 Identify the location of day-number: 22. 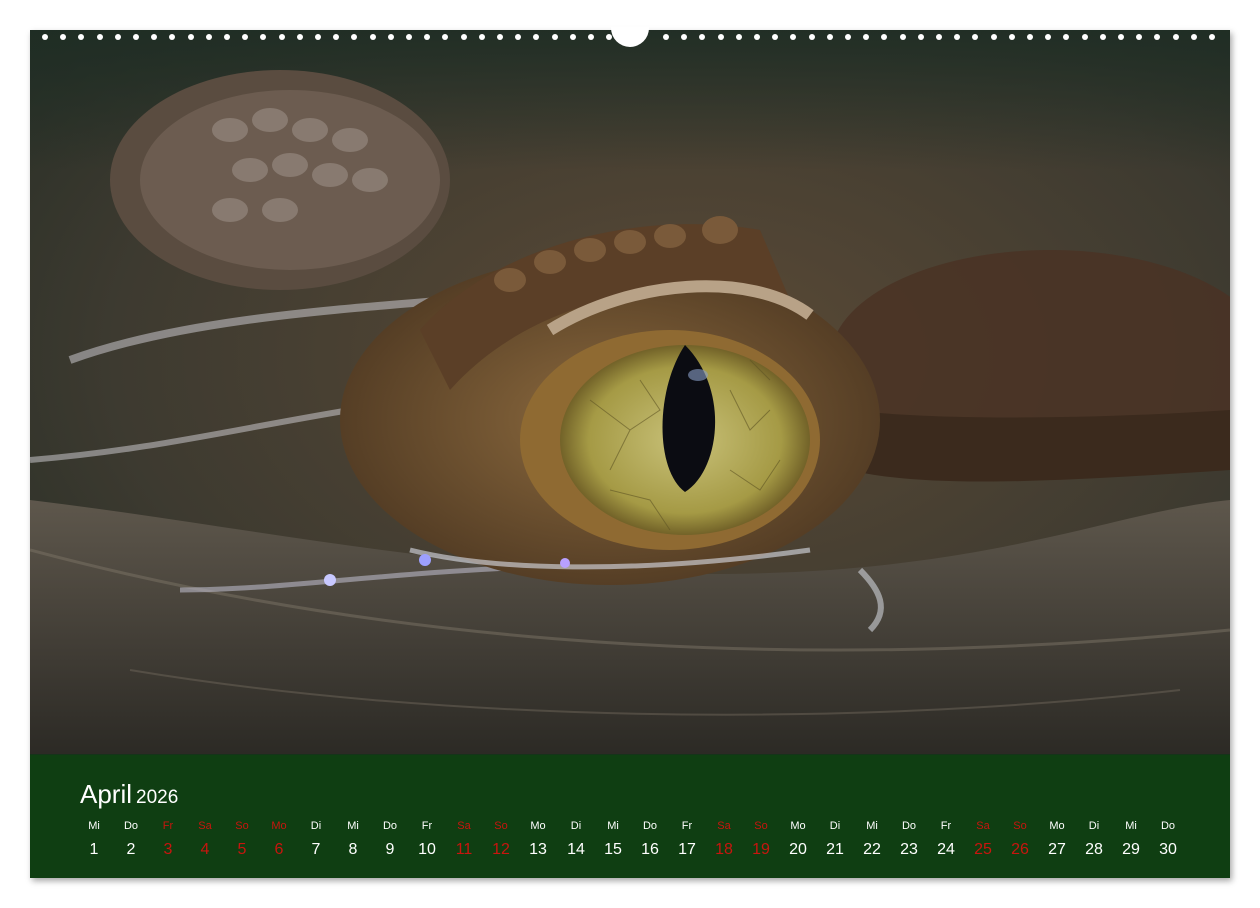
(872, 849).